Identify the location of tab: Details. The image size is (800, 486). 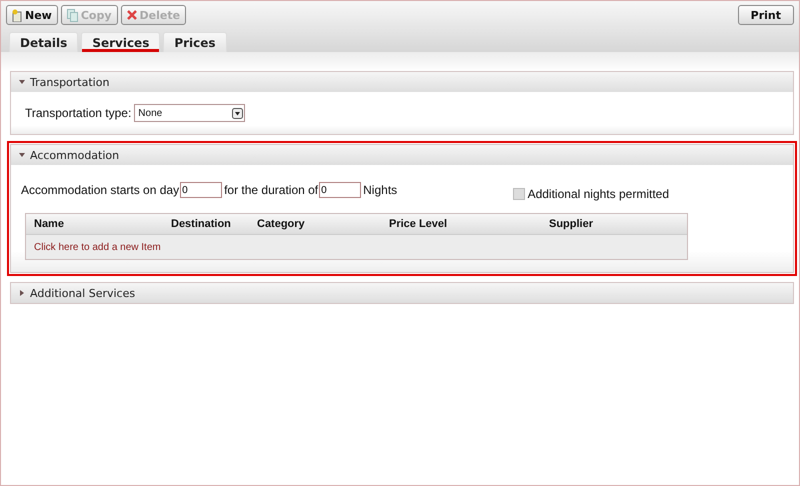
(43, 42).